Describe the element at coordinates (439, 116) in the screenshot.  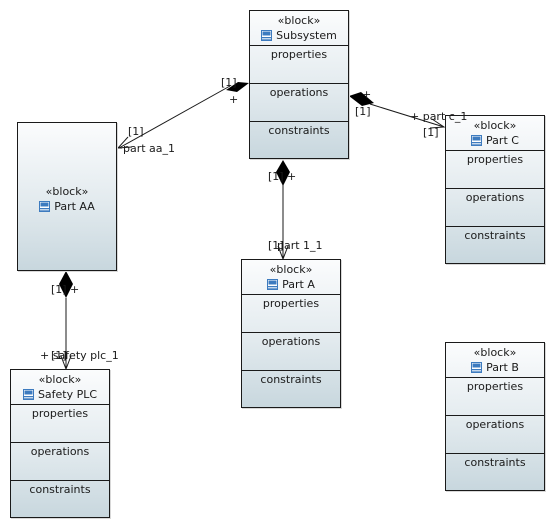
I see `role-label-part-c: + part c_1` at that location.